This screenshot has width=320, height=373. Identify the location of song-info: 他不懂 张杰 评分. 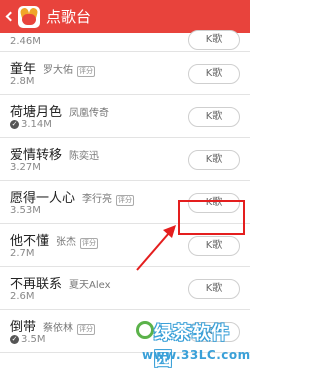
(54, 239).